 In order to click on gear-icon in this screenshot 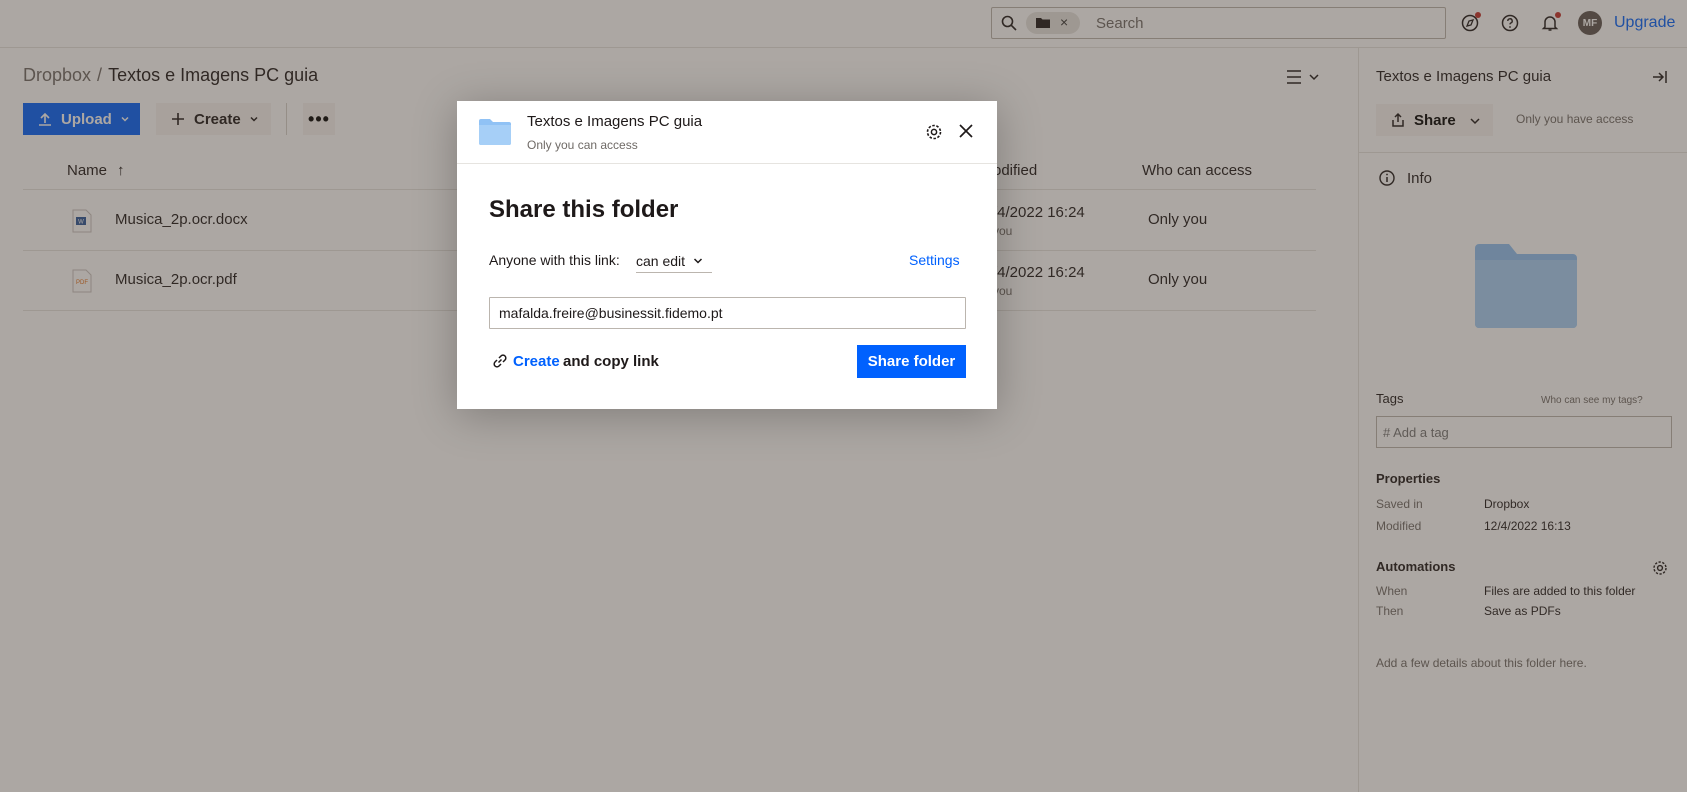, I will do `click(934, 132)`.